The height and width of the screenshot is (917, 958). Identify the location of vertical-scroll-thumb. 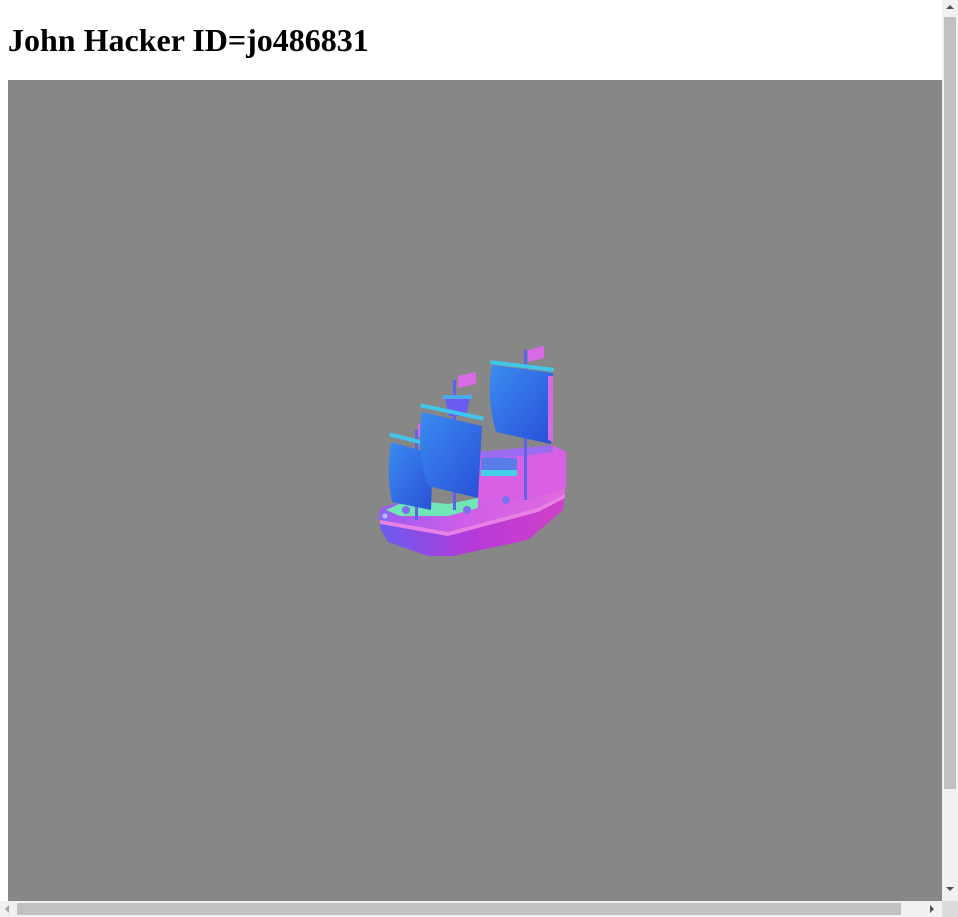
(950, 403).